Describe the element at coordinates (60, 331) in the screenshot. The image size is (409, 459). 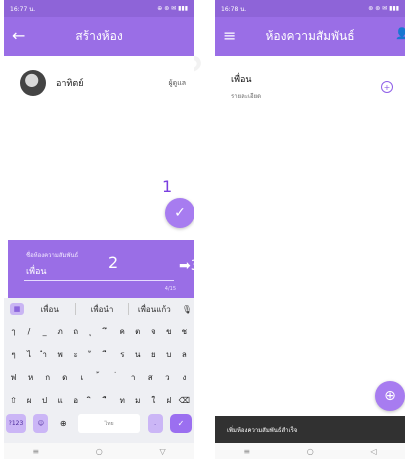
I see `key: ภ` at that location.